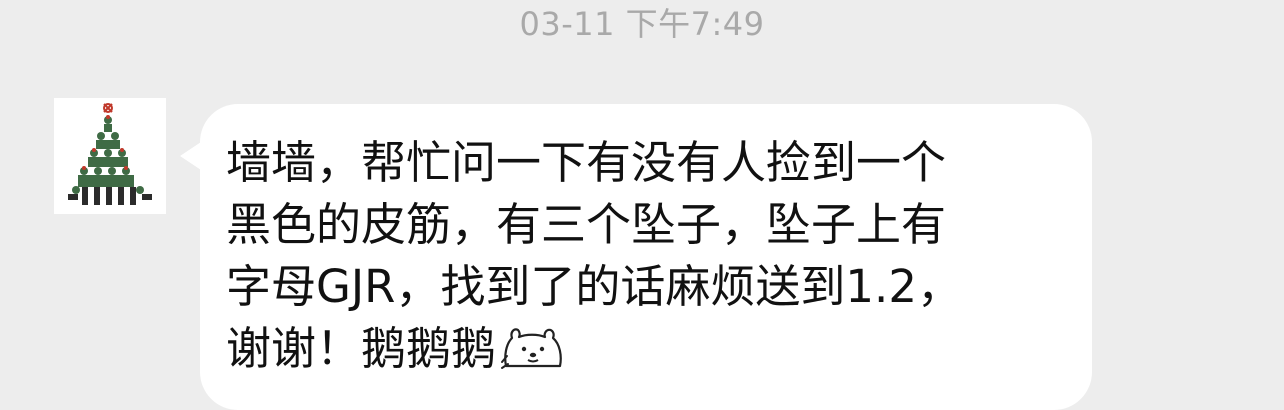 The height and width of the screenshot is (410, 1284). What do you see at coordinates (586, 162) in the screenshot?
I see `message-line: 墙墙，帮忙问一下有没有人捡到一个` at bounding box center [586, 162].